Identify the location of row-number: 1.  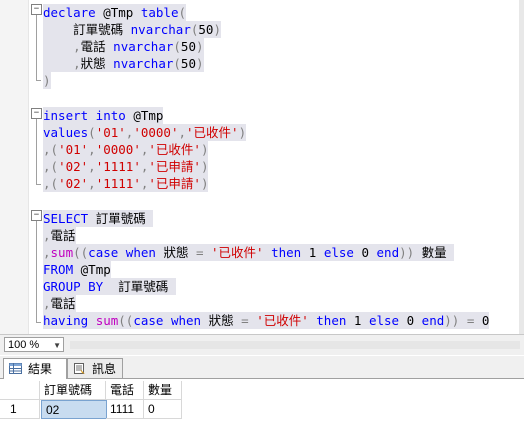
(20, 409).